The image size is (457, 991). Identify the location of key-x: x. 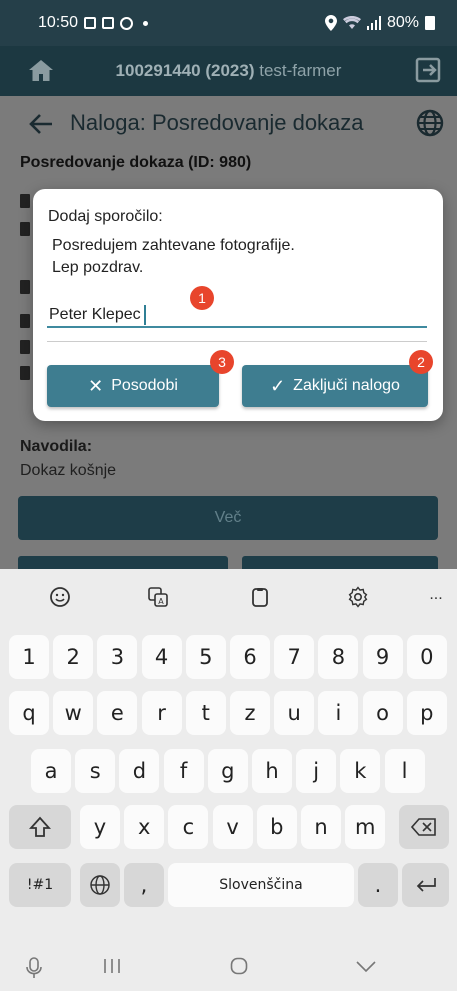
(144, 827).